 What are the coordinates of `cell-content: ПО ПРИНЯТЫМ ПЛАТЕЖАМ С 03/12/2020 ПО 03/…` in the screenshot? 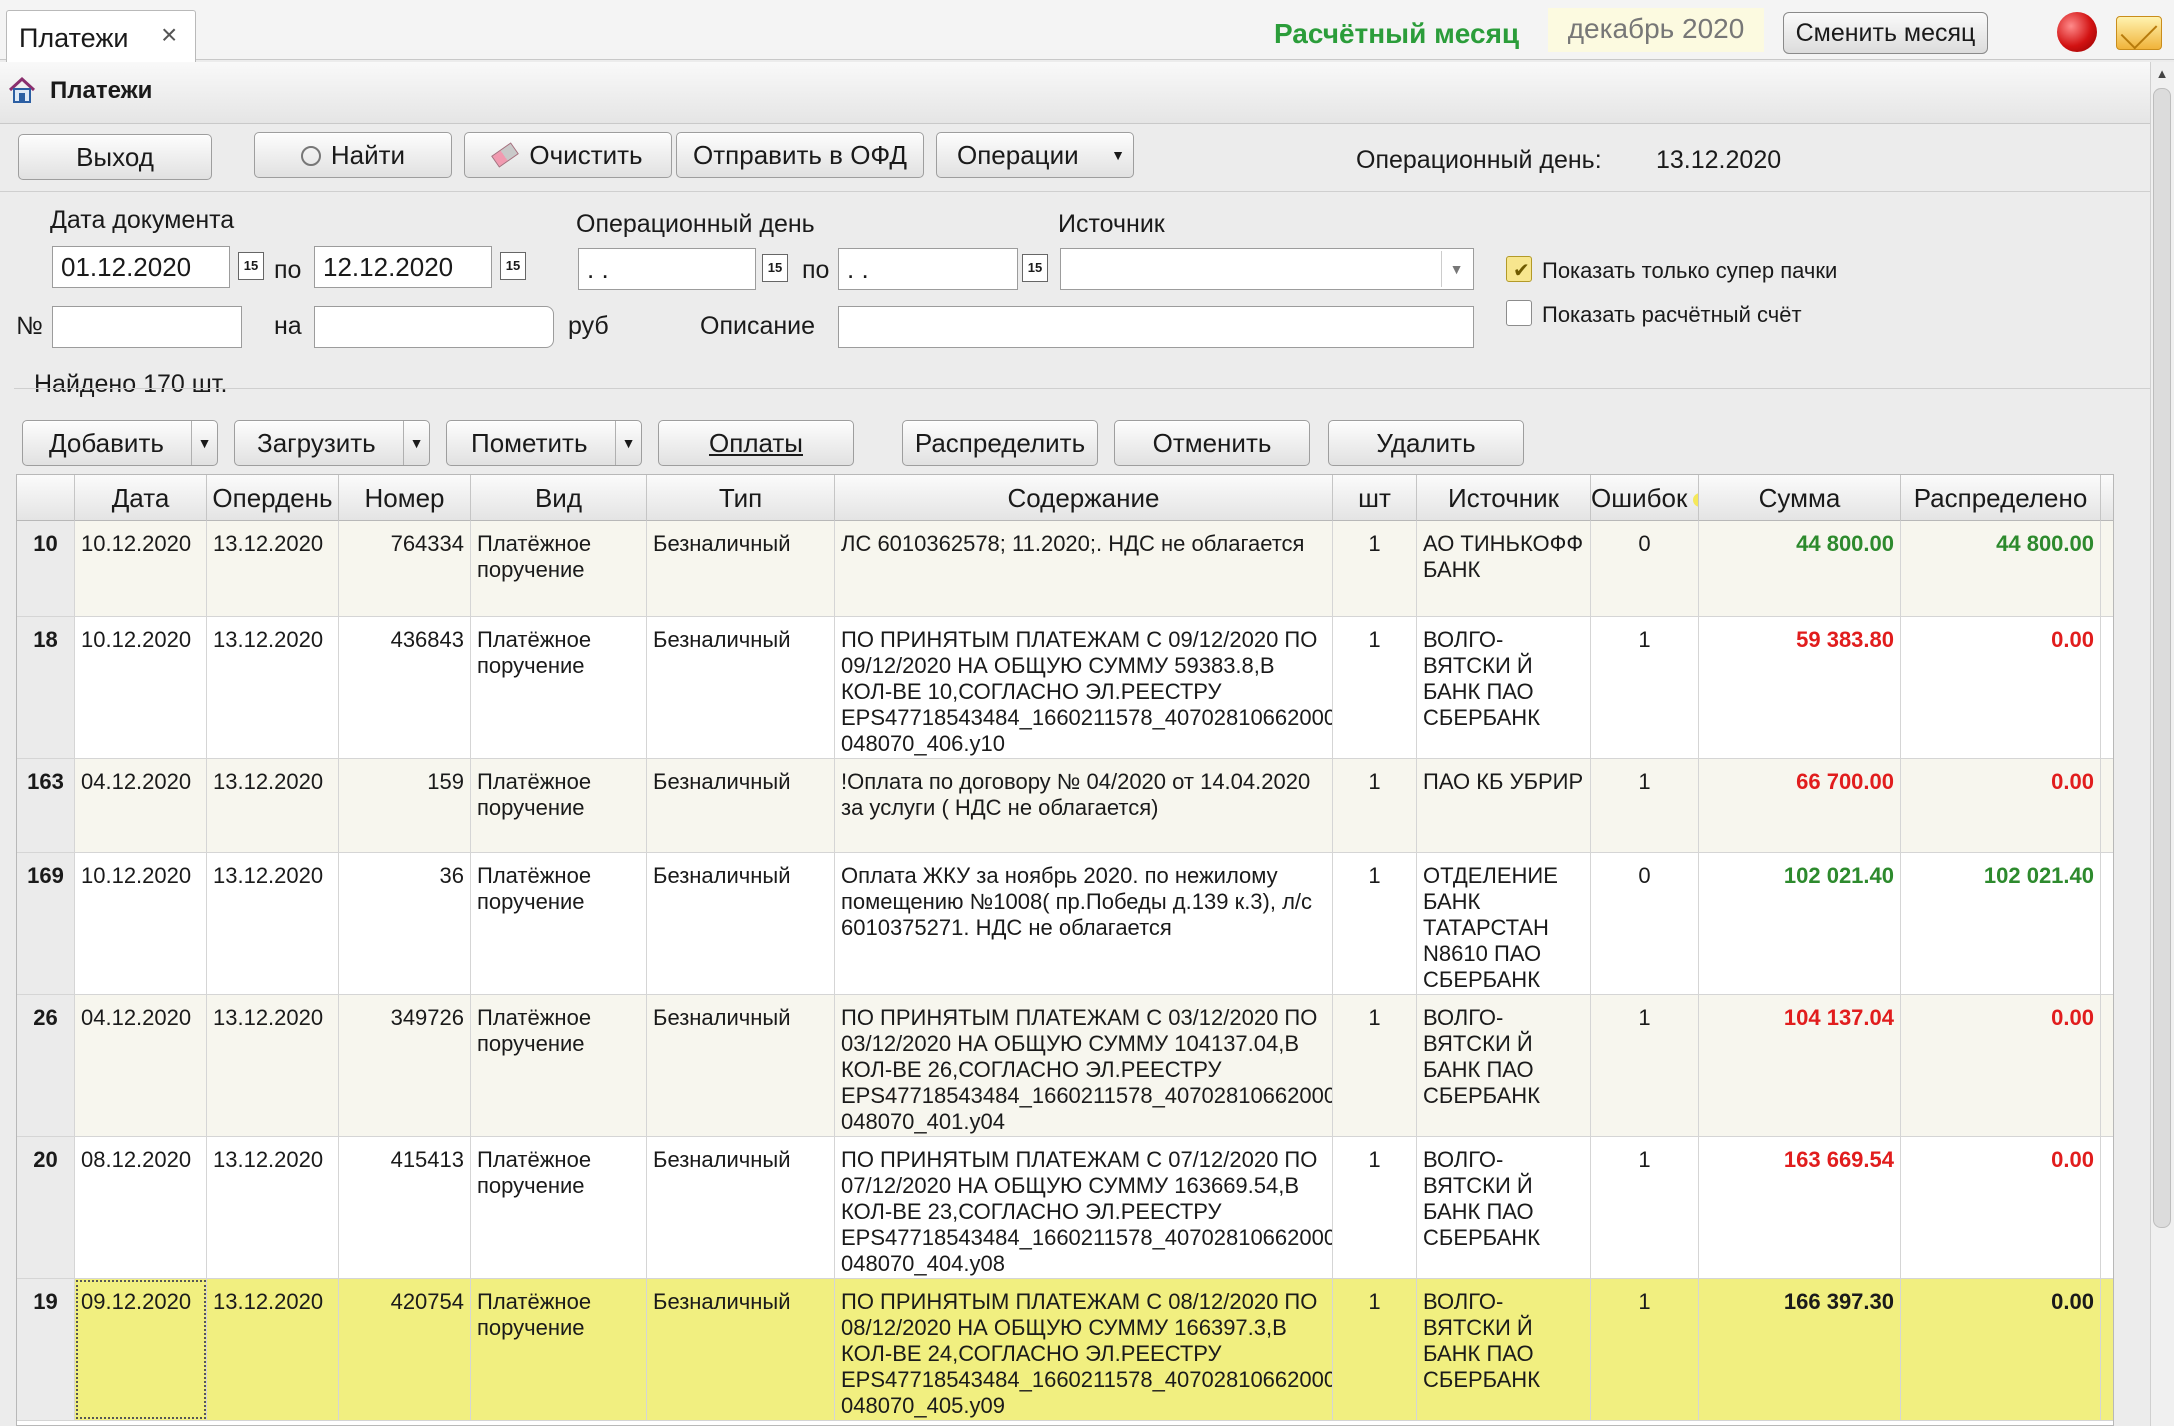 It's located at (1084, 1065).